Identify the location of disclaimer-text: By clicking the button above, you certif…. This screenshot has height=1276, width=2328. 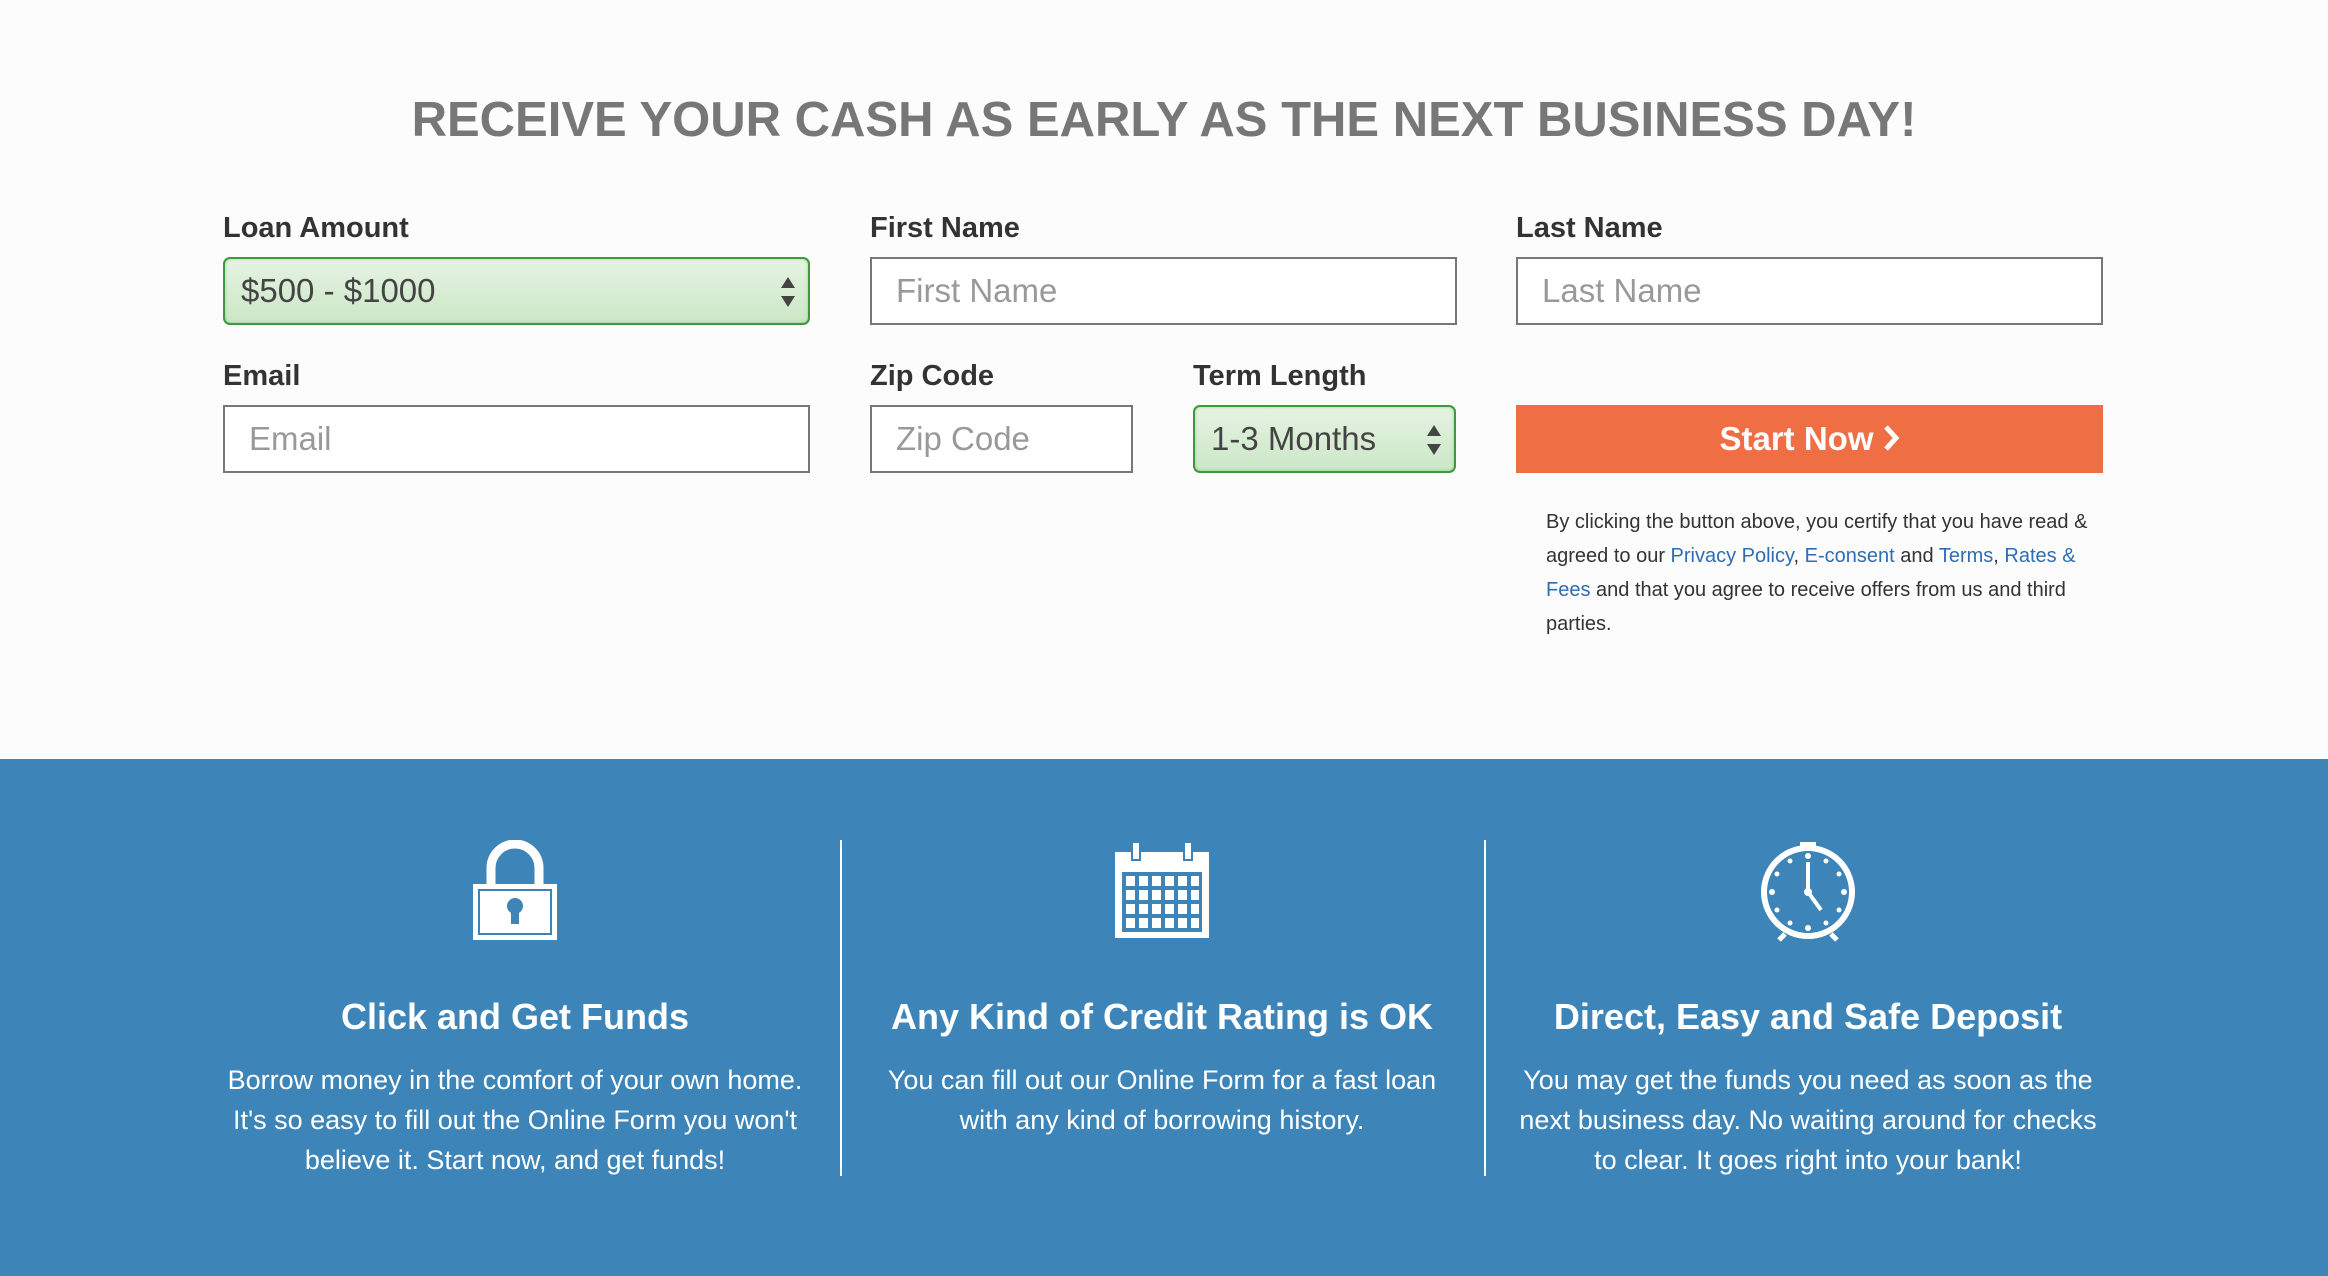
(1818, 573).